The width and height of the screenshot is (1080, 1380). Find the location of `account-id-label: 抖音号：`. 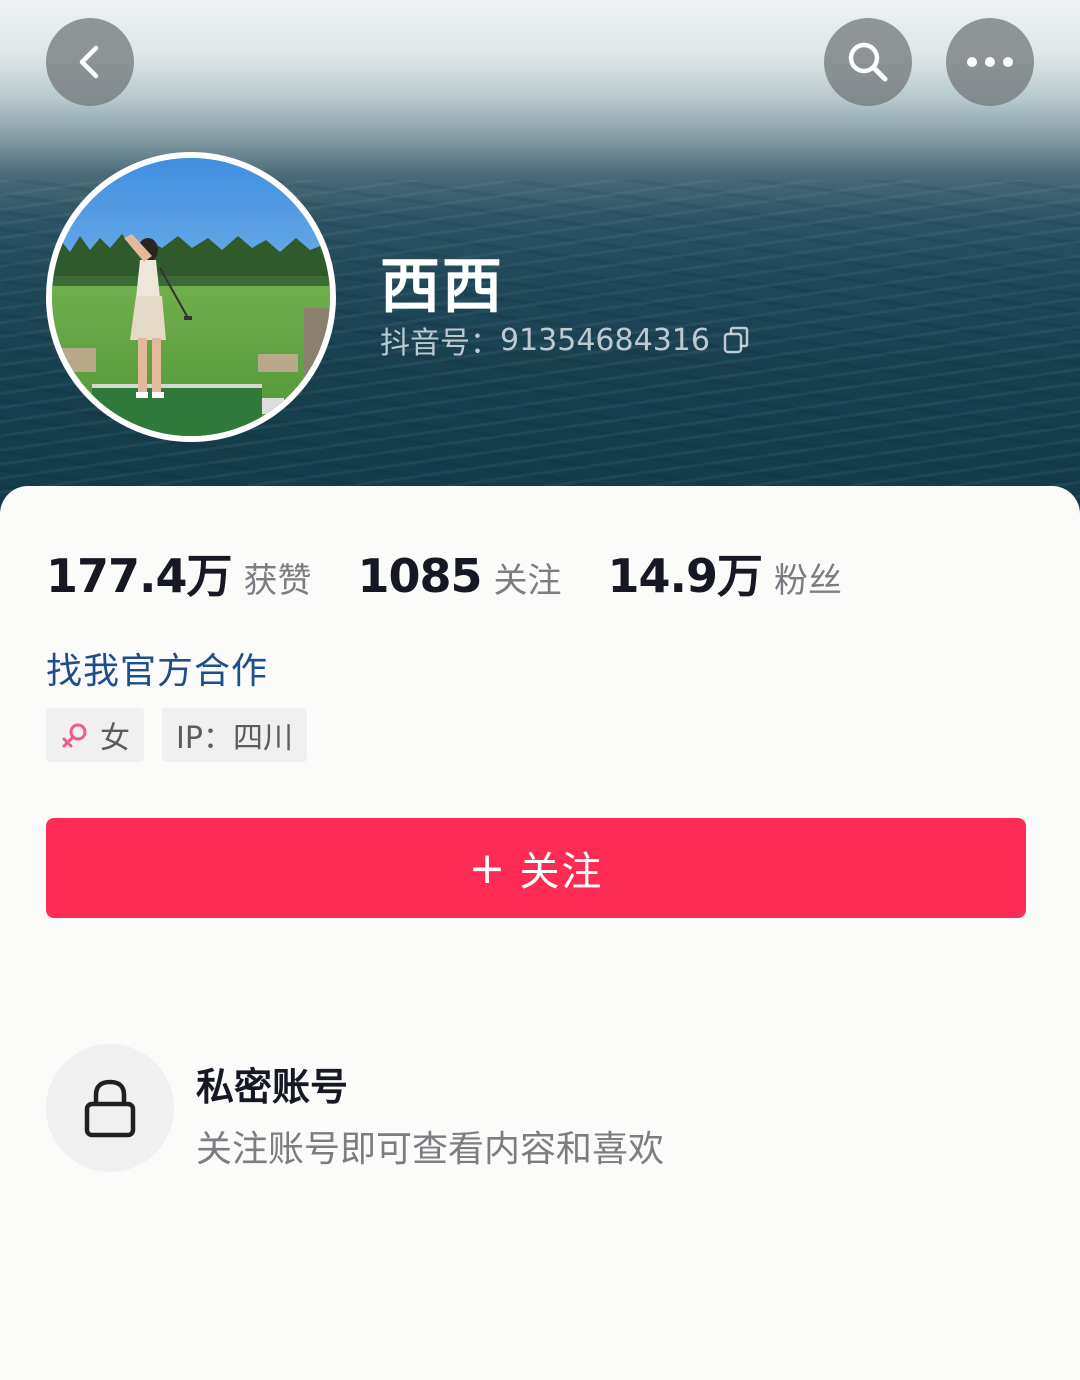

account-id-label: 抖音号： is located at coordinates (440, 343).